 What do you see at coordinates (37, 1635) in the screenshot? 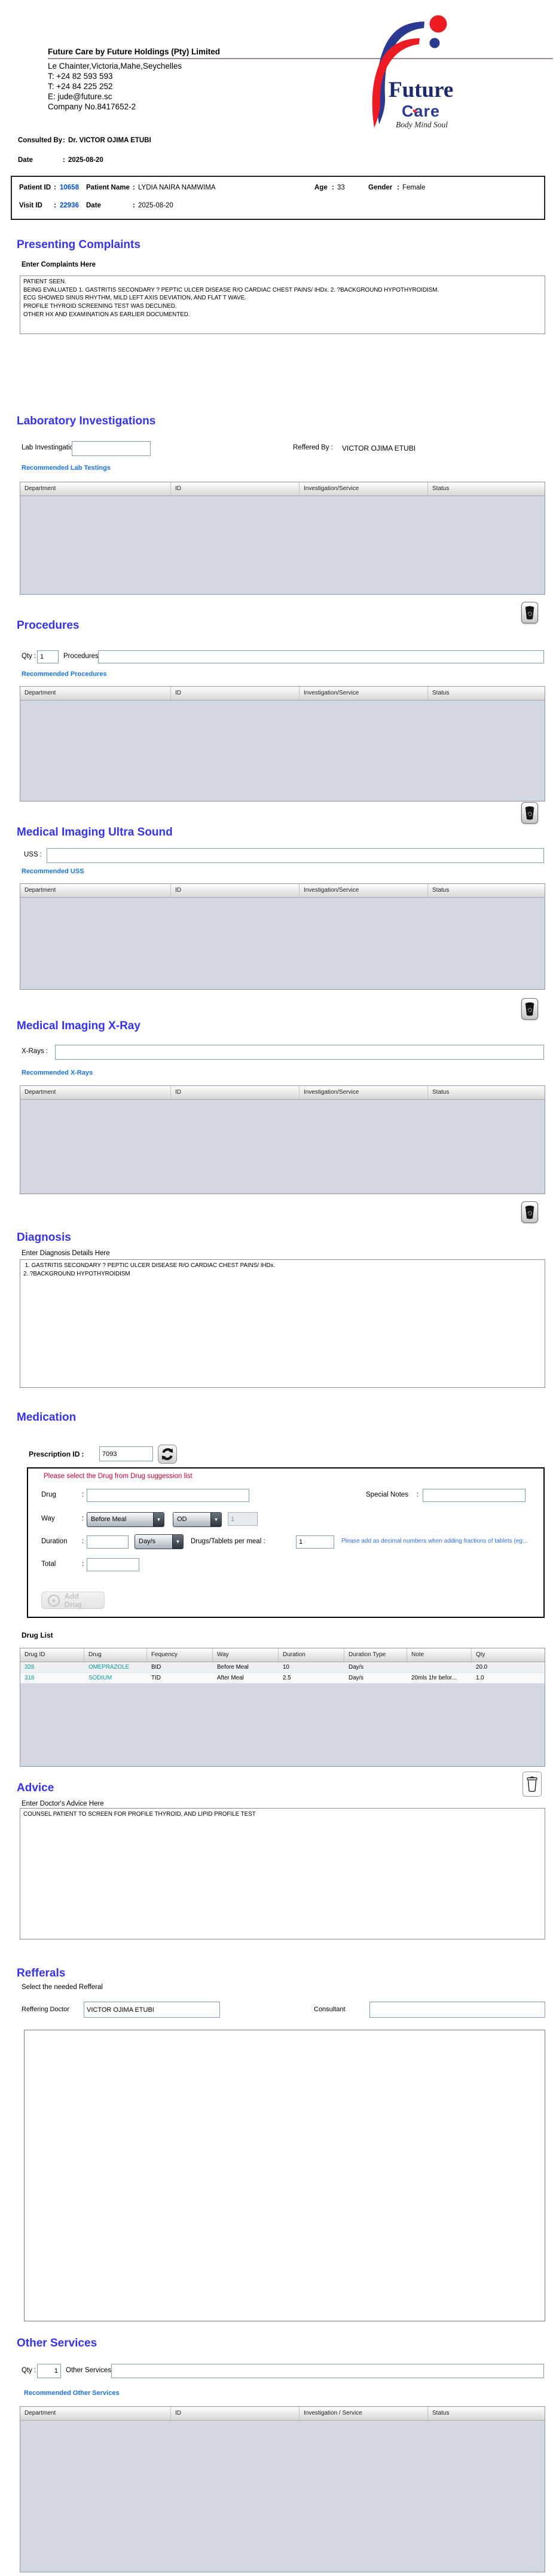
I see `drug-list-label: Drug List` at bounding box center [37, 1635].